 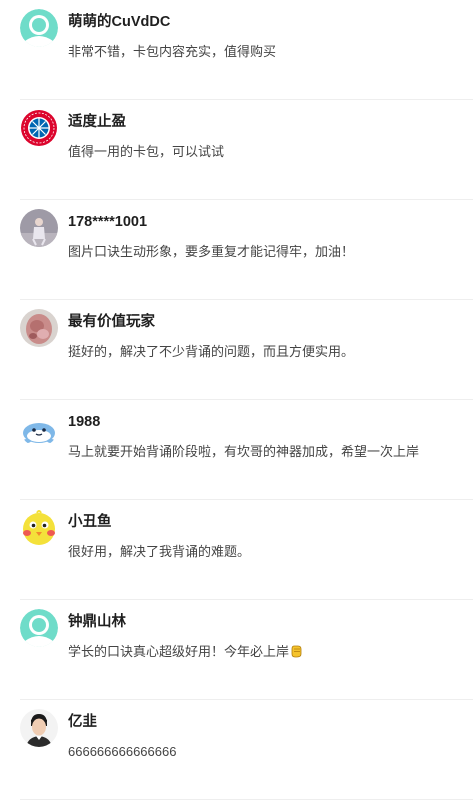 I want to click on comment-item: 178****1001 图片口诀生动形象，要多重复才能记得牢，加油！, so click(x=246, y=250).